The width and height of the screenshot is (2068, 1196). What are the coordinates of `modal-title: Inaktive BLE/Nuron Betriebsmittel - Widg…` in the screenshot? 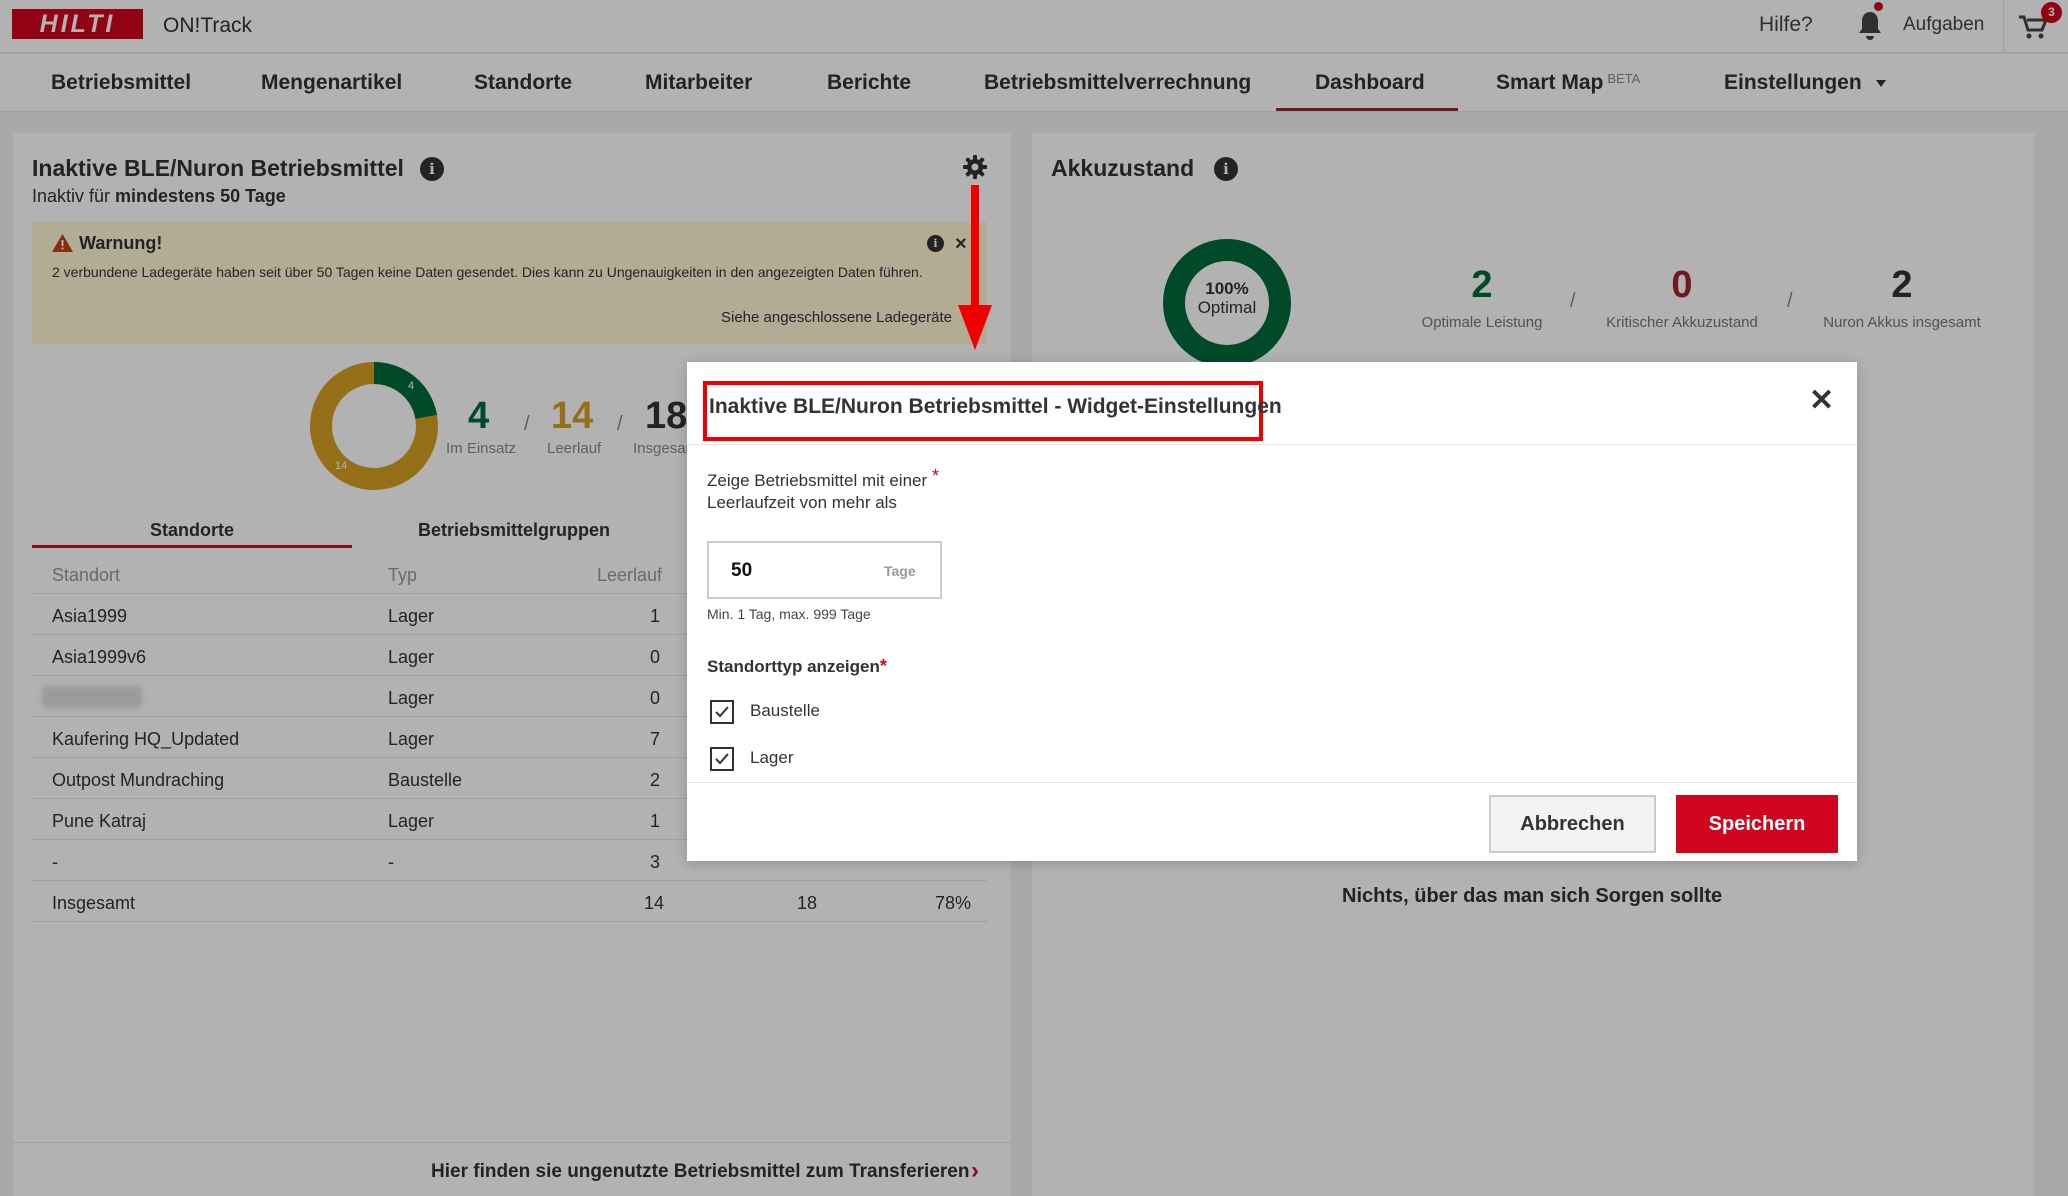 It's located at (995, 406).